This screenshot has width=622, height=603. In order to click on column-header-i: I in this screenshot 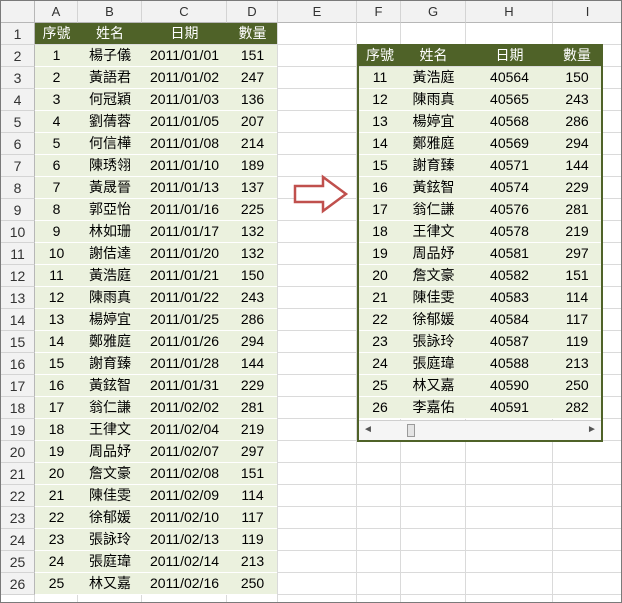, I will do `click(587, 12)`.